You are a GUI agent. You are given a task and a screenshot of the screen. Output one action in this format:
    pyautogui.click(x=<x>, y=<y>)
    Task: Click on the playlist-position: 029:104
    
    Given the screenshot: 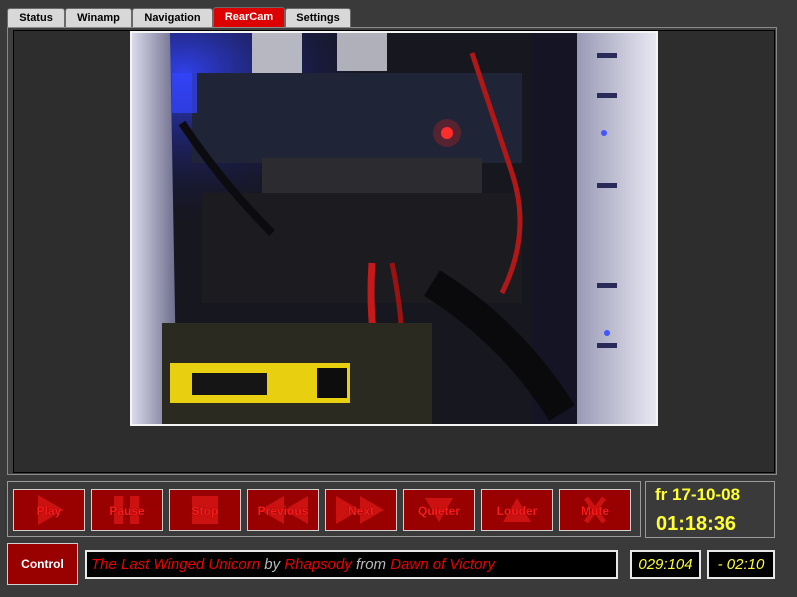 What is the action you would take?
    pyautogui.click(x=665, y=564)
    